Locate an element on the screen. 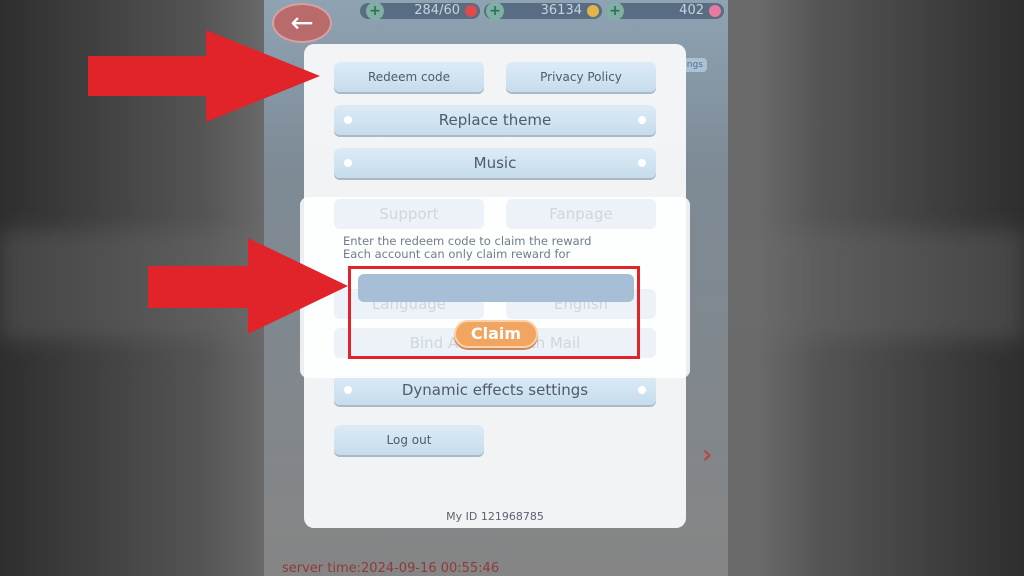 The height and width of the screenshot is (576, 1024). chevron-right-icon: › is located at coordinates (707, 455).